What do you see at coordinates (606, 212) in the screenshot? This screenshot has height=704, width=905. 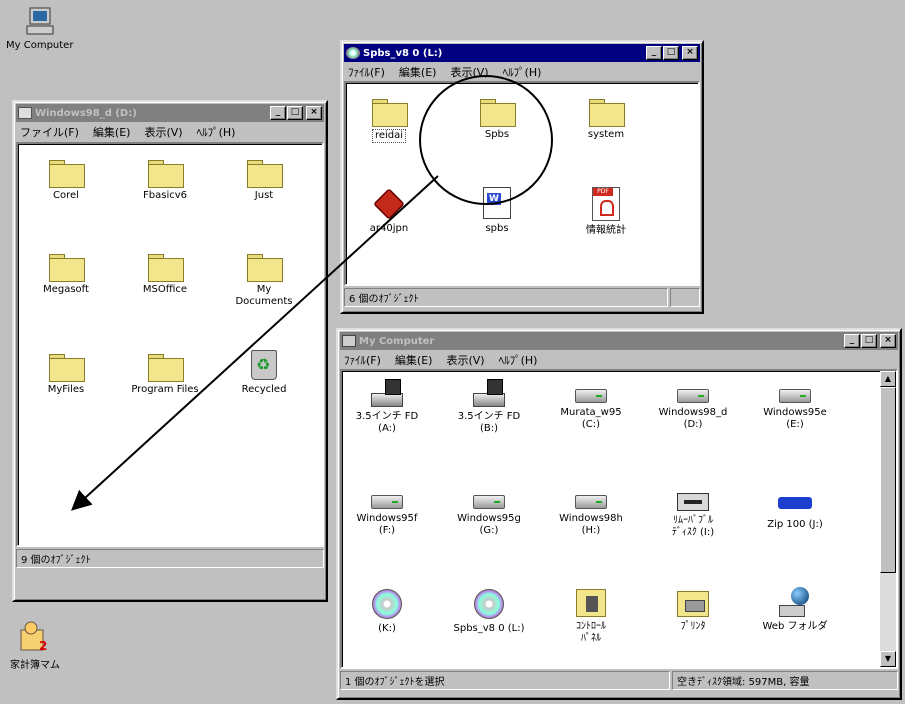 I see `pdf-item: PDF 情報統計` at bounding box center [606, 212].